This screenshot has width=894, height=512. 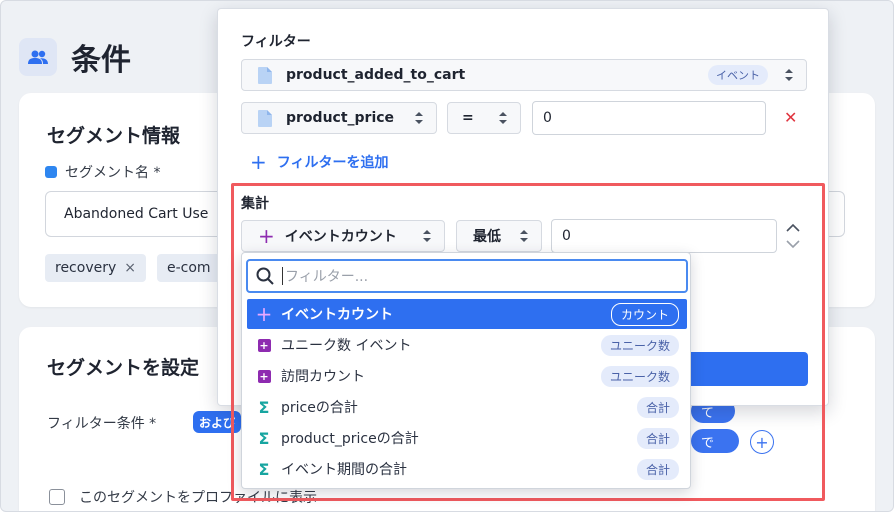 What do you see at coordinates (664, 236) in the screenshot?
I see `aggregate-value-input: 0` at bounding box center [664, 236].